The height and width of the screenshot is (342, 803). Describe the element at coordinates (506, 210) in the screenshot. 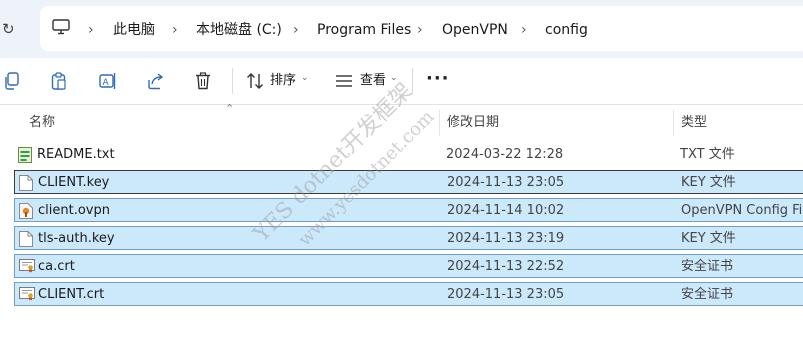

I see `file-modified: 2024-11-14 10:02` at that location.